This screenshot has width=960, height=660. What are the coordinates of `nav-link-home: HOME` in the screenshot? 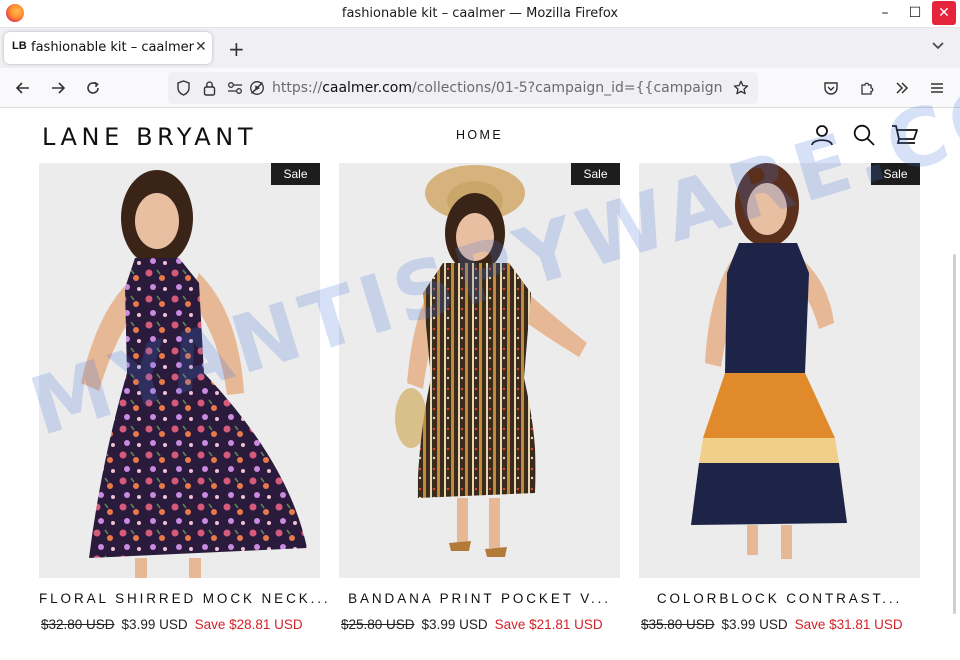 It's located at (479, 135).